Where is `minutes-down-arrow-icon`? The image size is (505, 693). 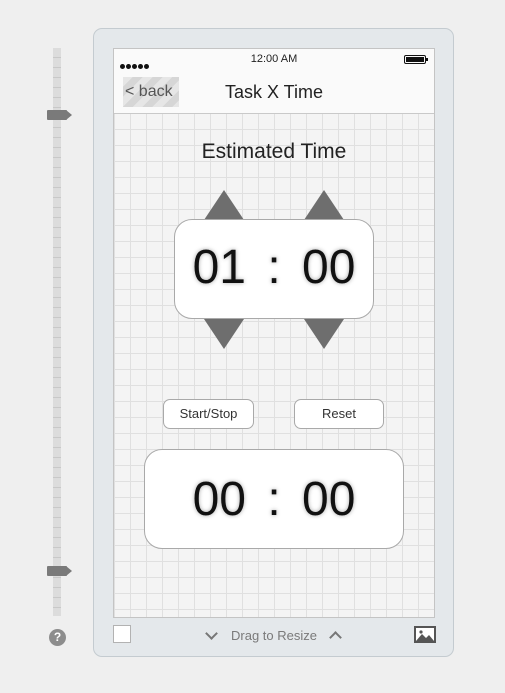 minutes-down-arrow-icon is located at coordinates (324, 334).